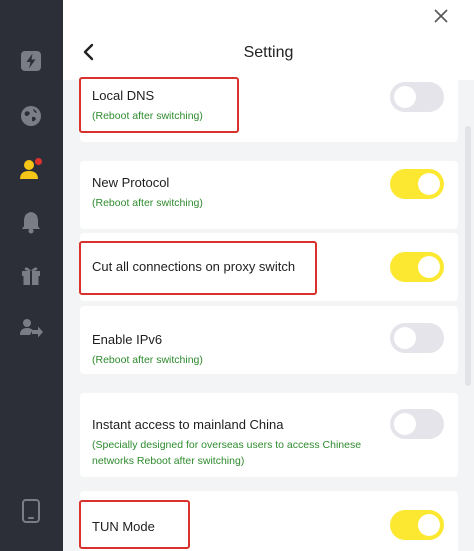 This screenshot has height=551, width=474. I want to click on close-icon, so click(441, 16).